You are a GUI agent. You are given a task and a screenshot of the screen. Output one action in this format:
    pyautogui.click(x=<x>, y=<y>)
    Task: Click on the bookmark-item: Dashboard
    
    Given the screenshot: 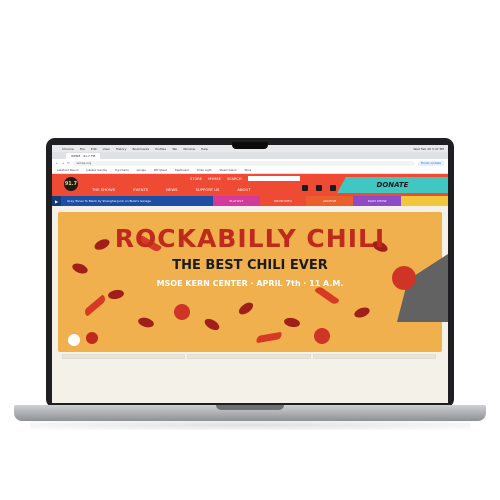 What is the action you would take?
    pyautogui.click(x=182, y=170)
    